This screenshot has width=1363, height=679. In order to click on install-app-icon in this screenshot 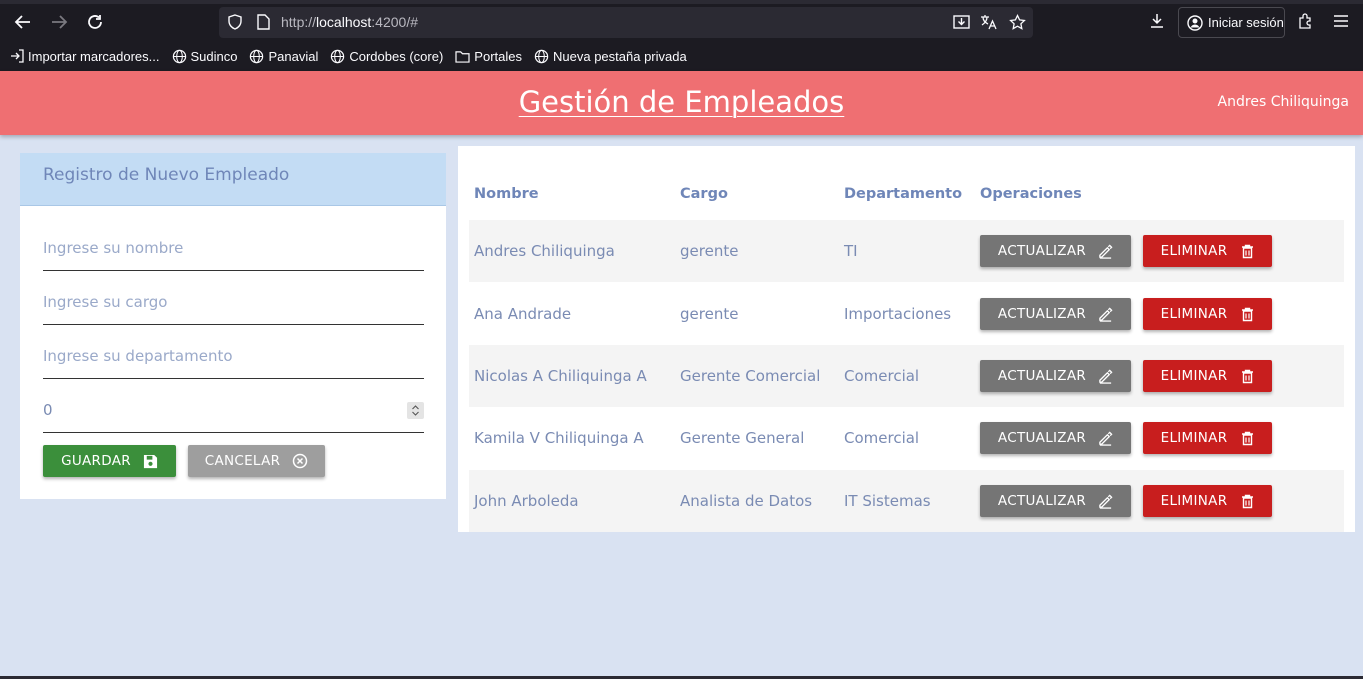, I will do `click(961, 22)`.